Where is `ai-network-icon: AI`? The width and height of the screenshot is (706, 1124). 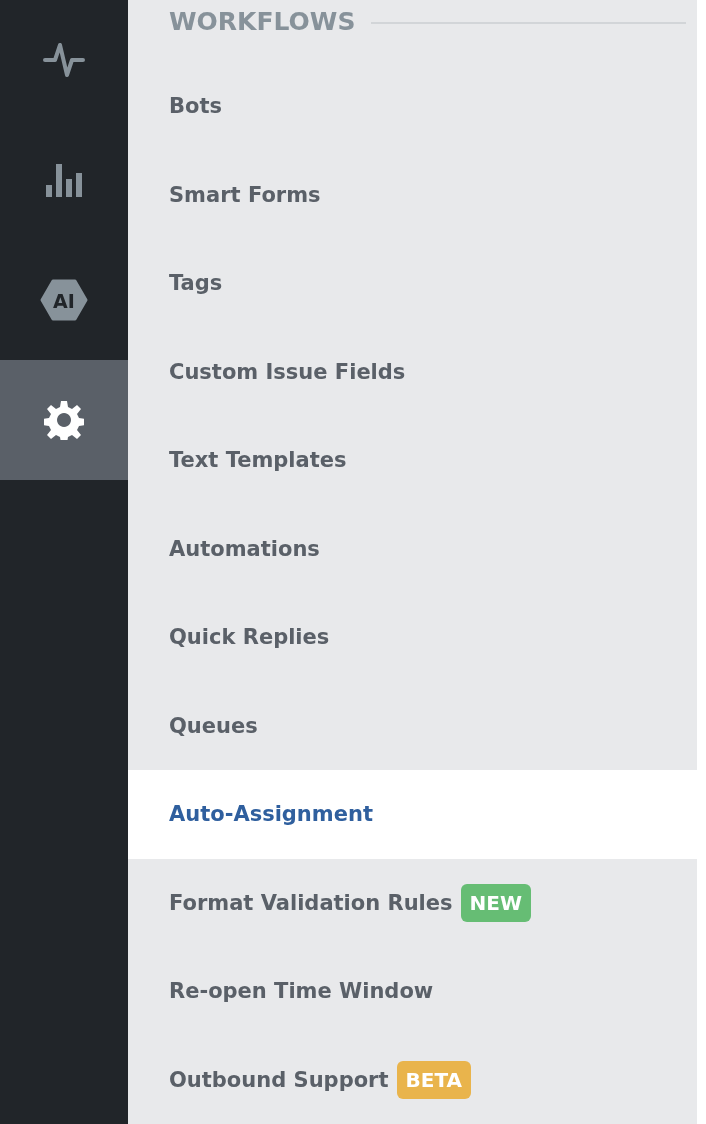 ai-network-icon: AI is located at coordinates (64, 300).